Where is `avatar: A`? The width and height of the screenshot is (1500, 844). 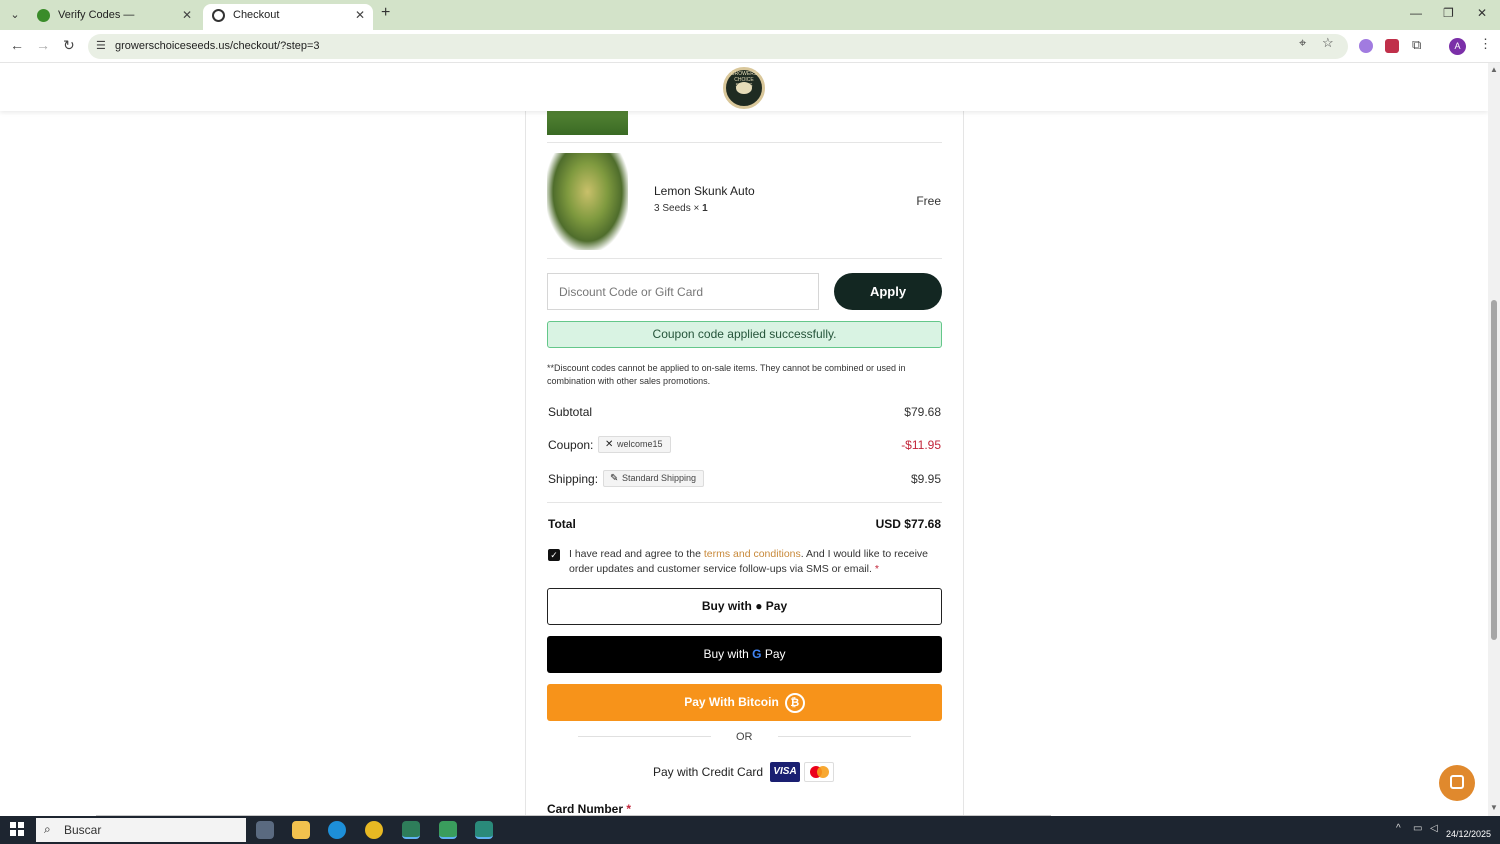 avatar: A is located at coordinates (1457, 46).